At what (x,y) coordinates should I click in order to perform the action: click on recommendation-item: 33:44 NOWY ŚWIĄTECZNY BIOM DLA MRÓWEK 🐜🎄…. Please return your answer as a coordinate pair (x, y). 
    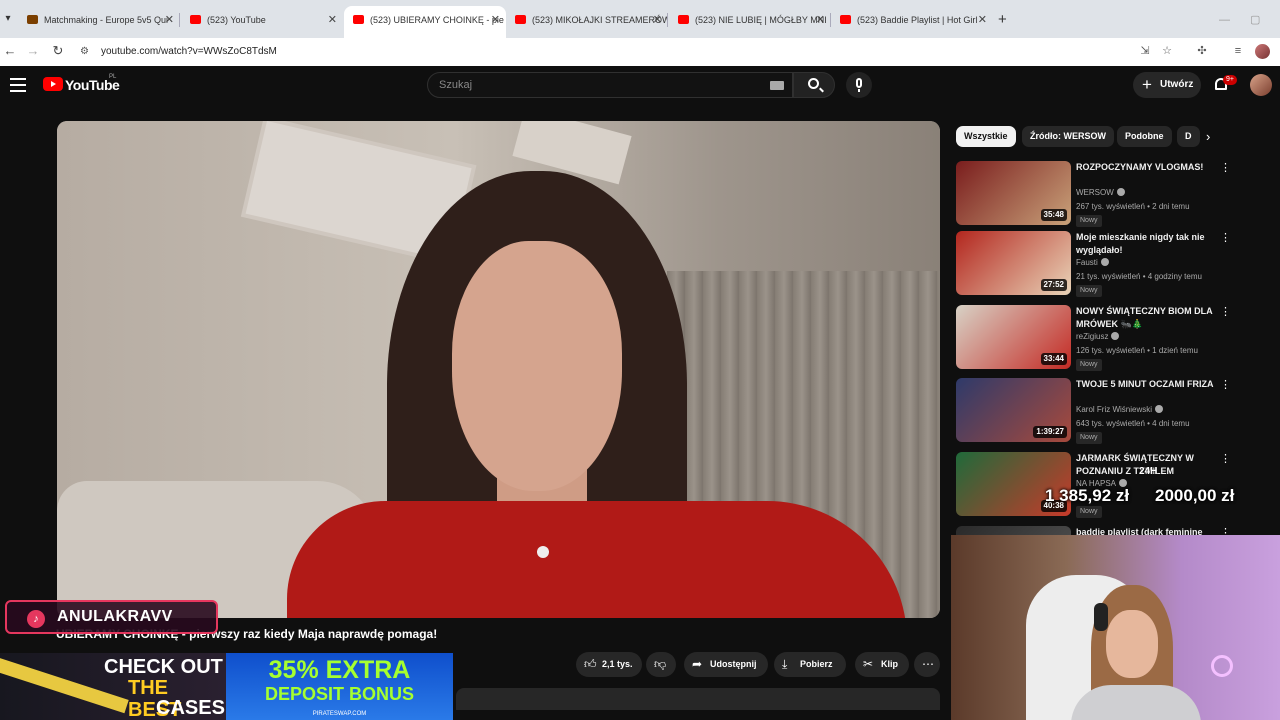
    Looking at the image, I should click on (1106, 338).